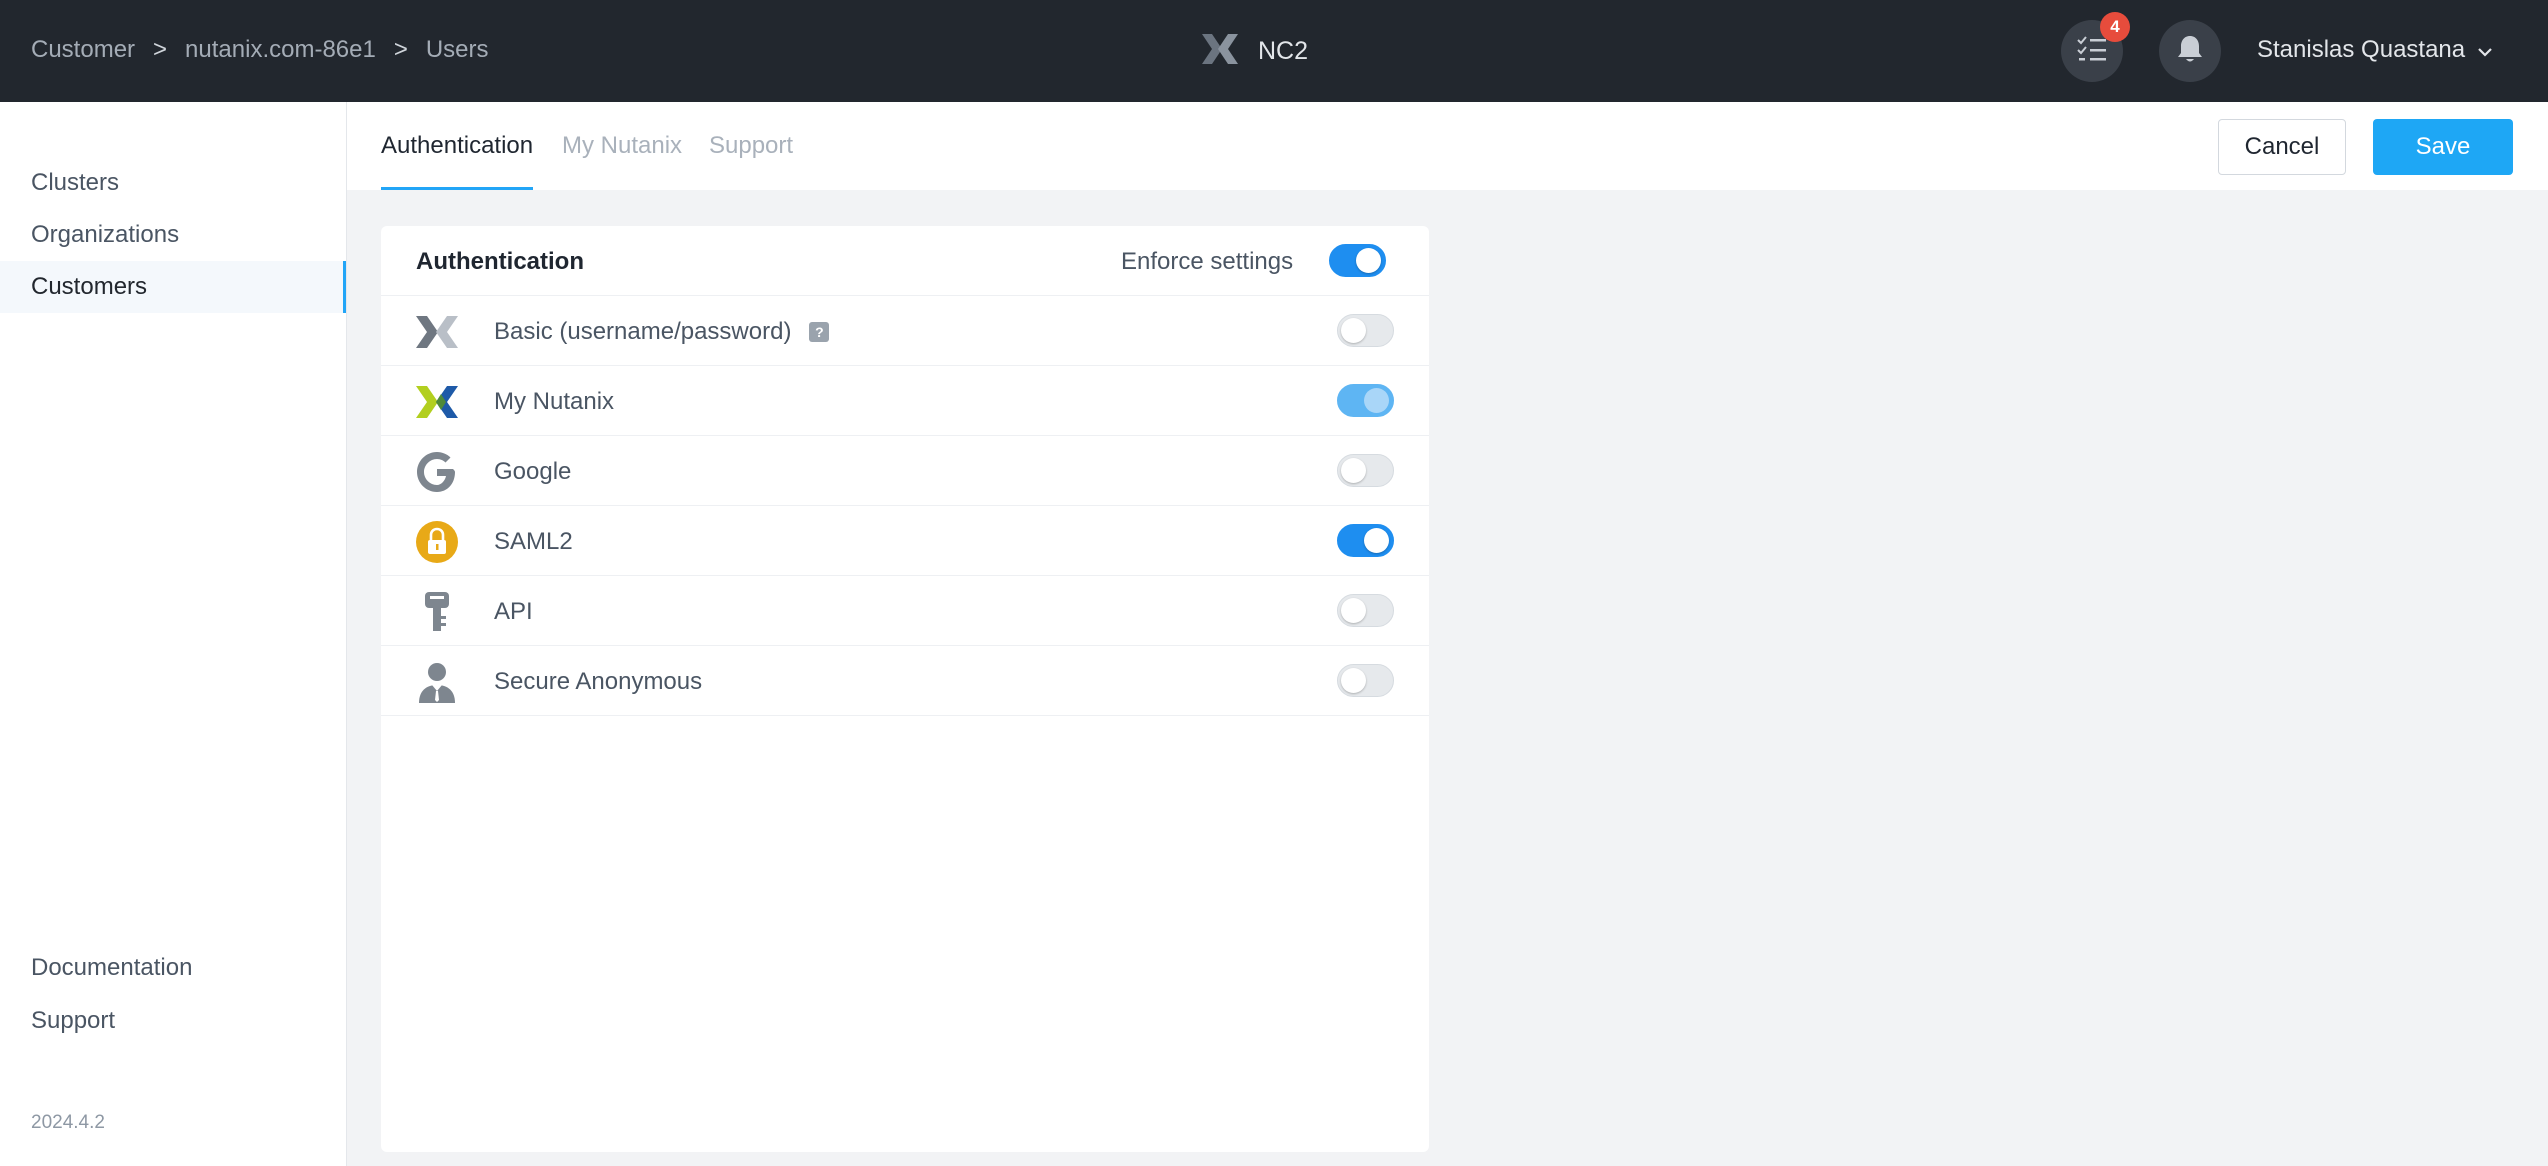 Image resolution: width=2548 pixels, height=1166 pixels. What do you see at coordinates (905, 331) in the screenshot?
I see `auth-method-row: Basic (username/password) ?` at bounding box center [905, 331].